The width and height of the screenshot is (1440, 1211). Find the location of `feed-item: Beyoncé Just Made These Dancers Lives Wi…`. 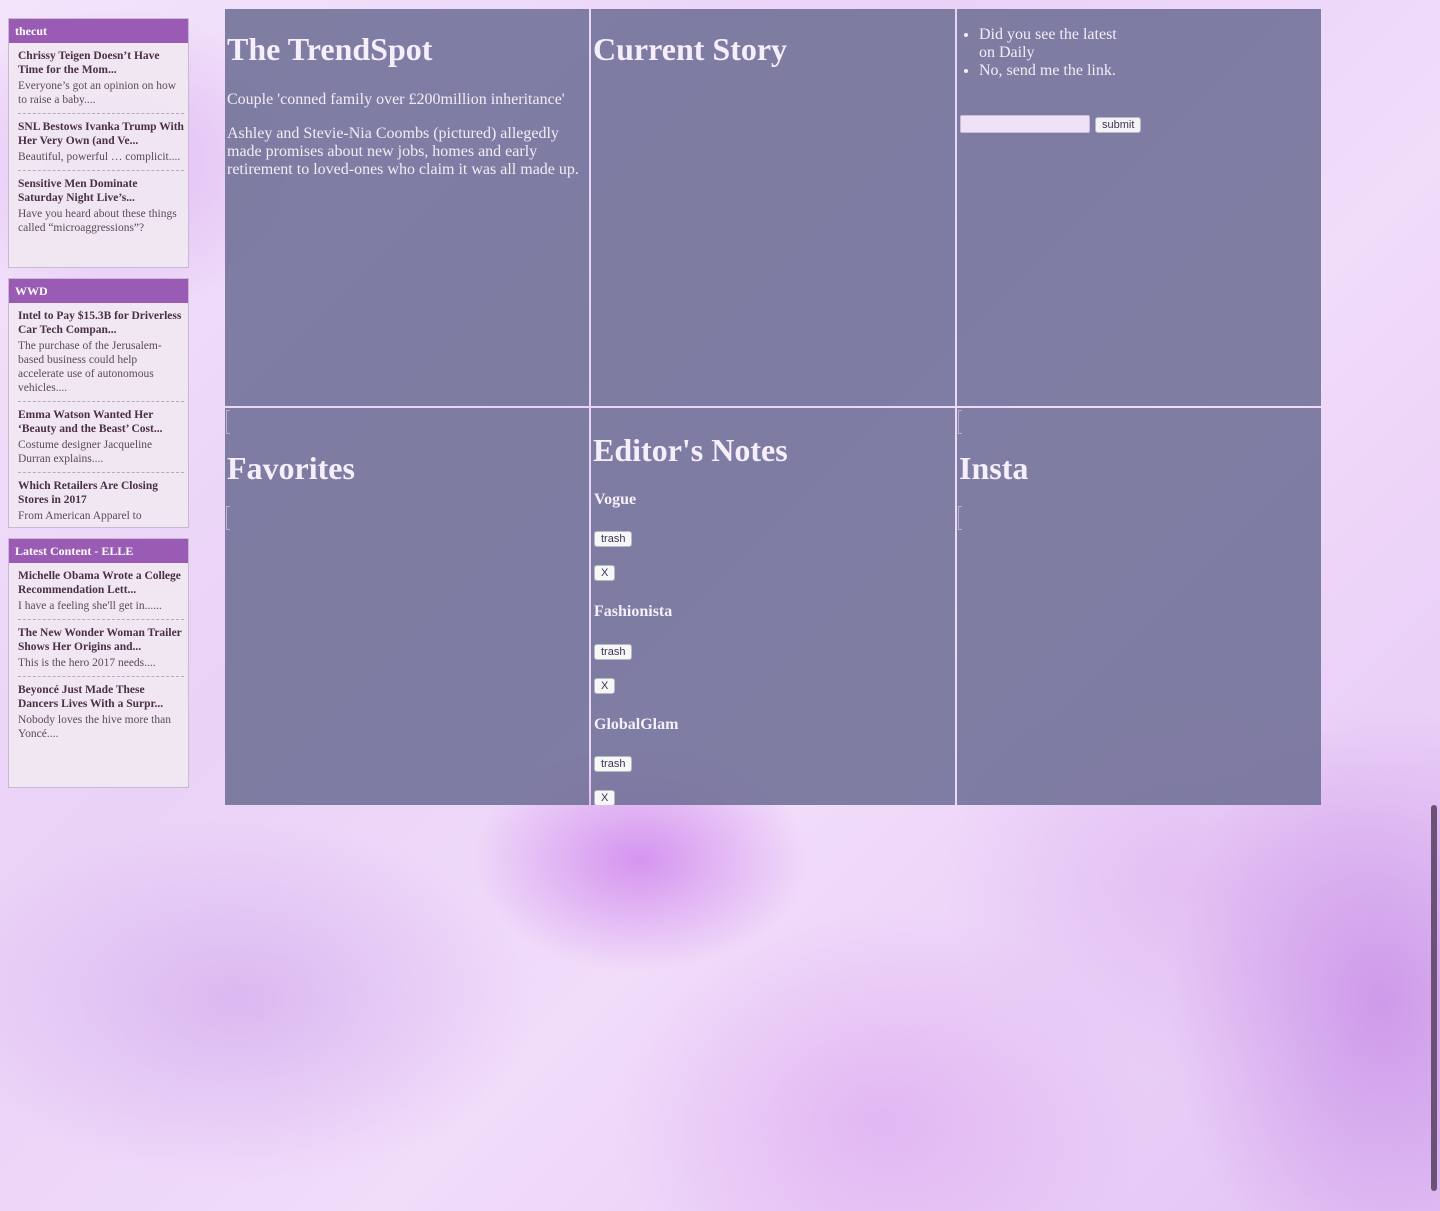

feed-item: Beyoncé Just Made These Dancers Lives Wi… is located at coordinates (101, 712).